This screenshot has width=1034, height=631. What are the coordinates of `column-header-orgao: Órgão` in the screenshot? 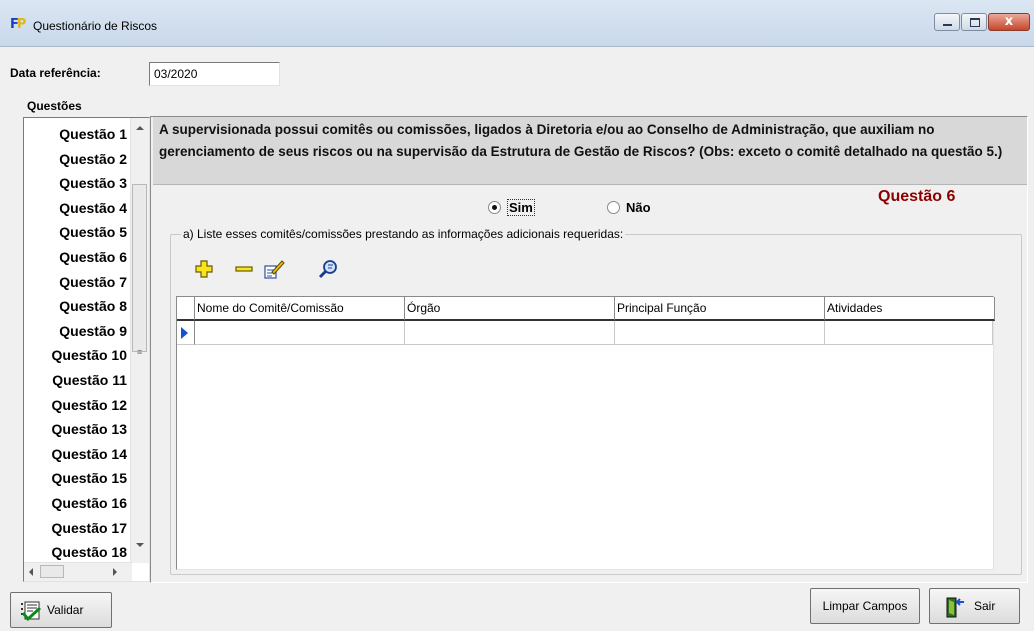 It's located at (510, 309).